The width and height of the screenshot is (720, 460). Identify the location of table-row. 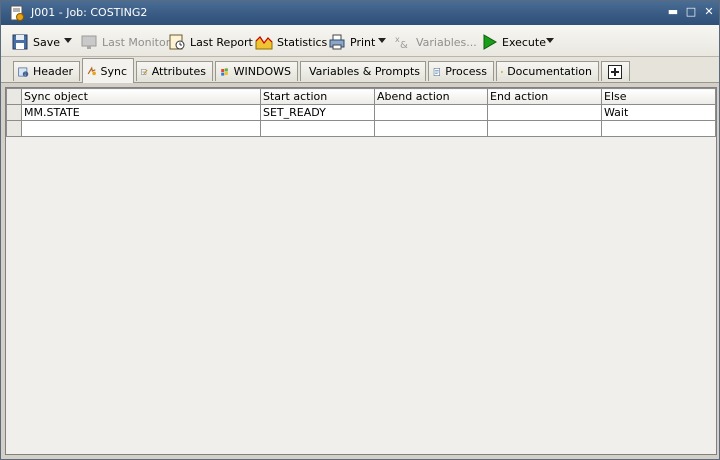
(361, 128).